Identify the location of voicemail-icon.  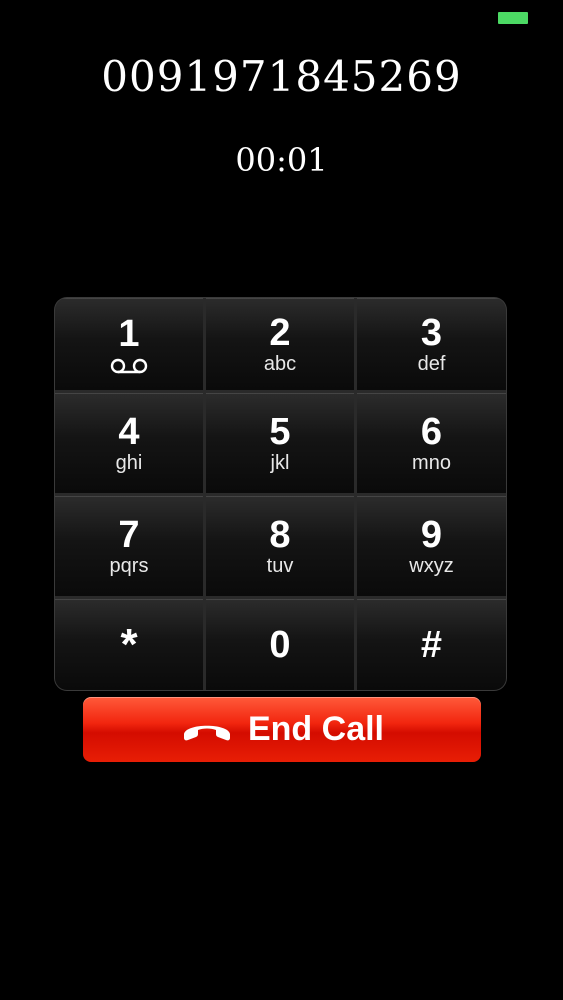
(129, 366).